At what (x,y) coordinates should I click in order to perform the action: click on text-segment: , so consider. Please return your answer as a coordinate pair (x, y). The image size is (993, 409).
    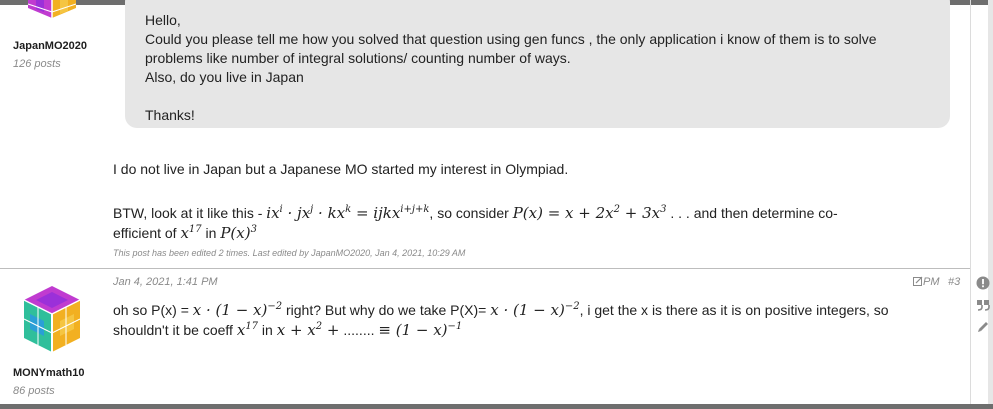
    Looking at the image, I should click on (471, 213).